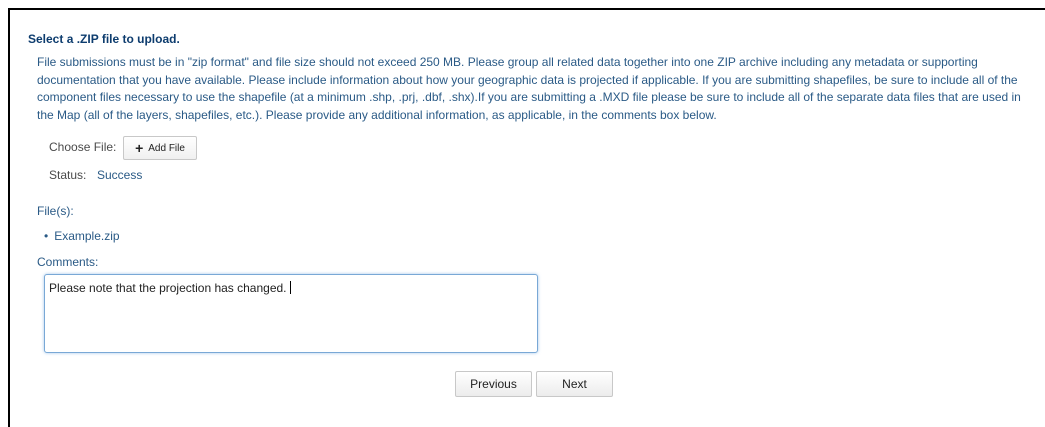 The image size is (1045, 427). I want to click on next-button: Next, so click(574, 384).